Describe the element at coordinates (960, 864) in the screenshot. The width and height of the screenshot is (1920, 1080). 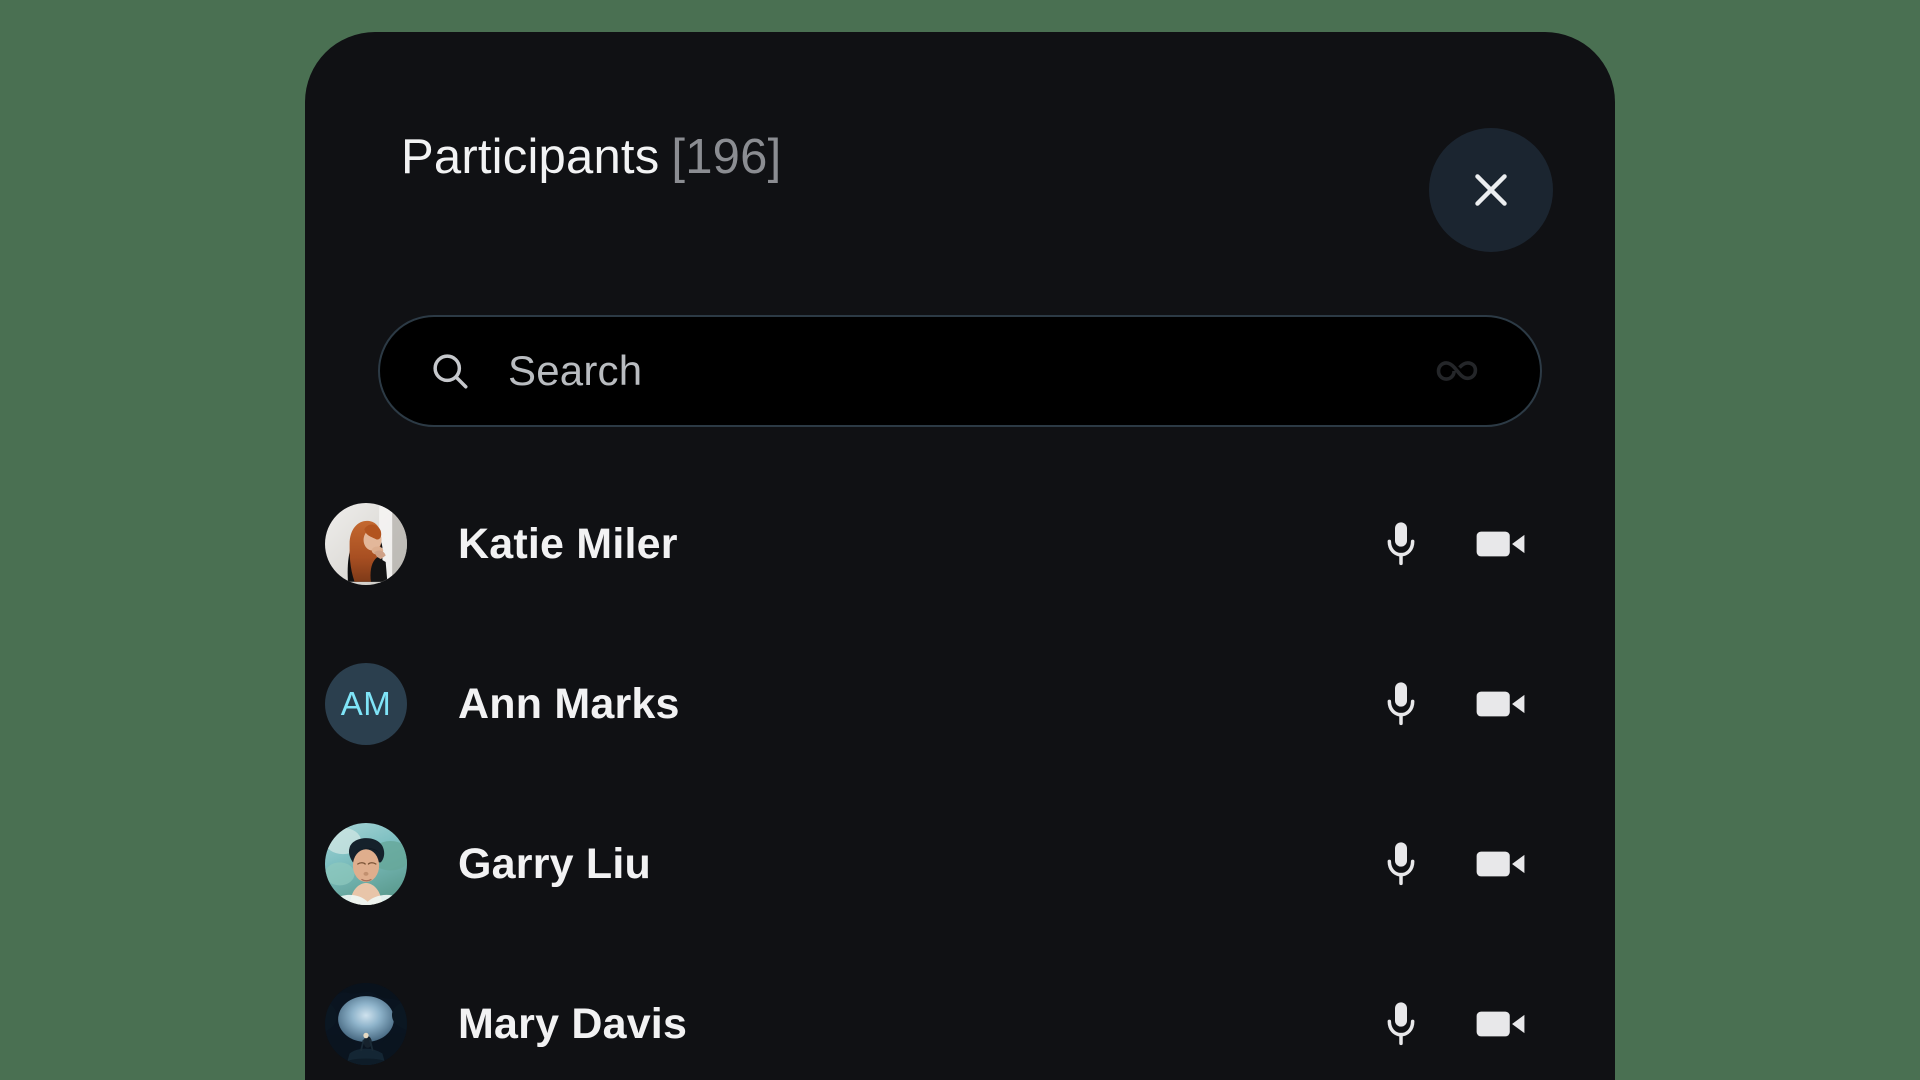
I see `list-item: Garry Liu` at that location.